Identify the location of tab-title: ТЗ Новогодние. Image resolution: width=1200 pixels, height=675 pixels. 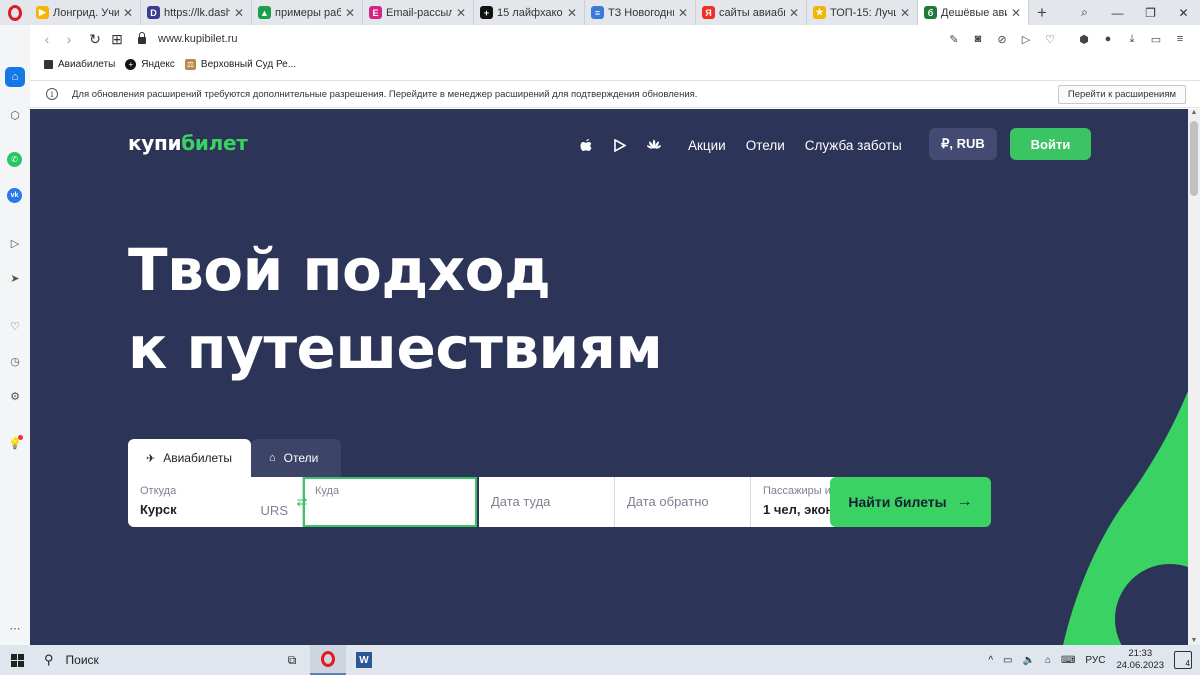
(641, 12).